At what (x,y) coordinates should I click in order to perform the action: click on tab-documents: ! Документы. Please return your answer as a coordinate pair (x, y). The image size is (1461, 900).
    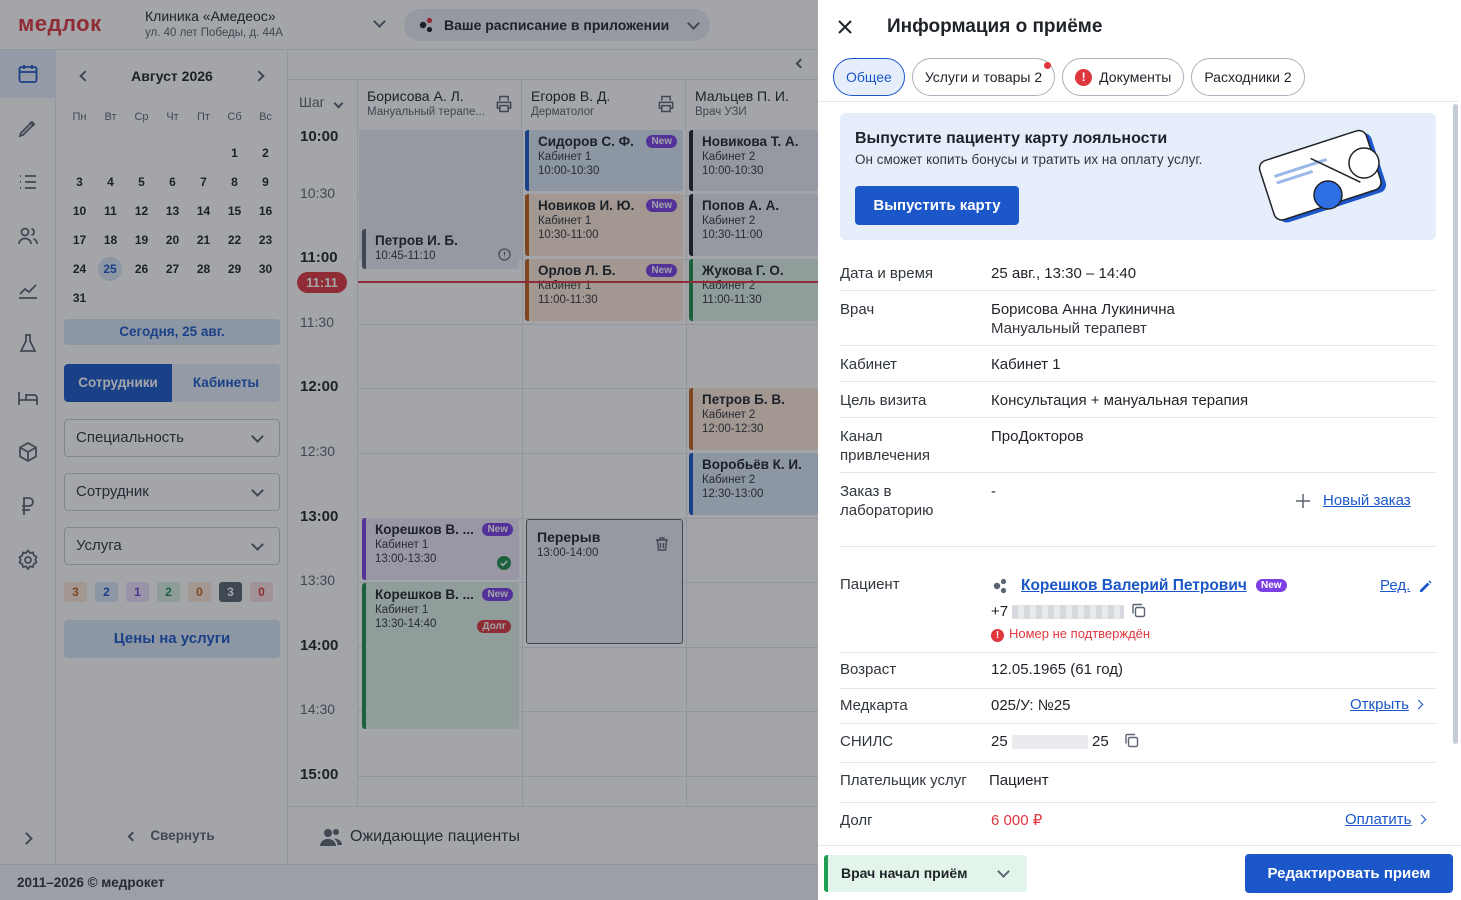
    Looking at the image, I should click on (1123, 77).